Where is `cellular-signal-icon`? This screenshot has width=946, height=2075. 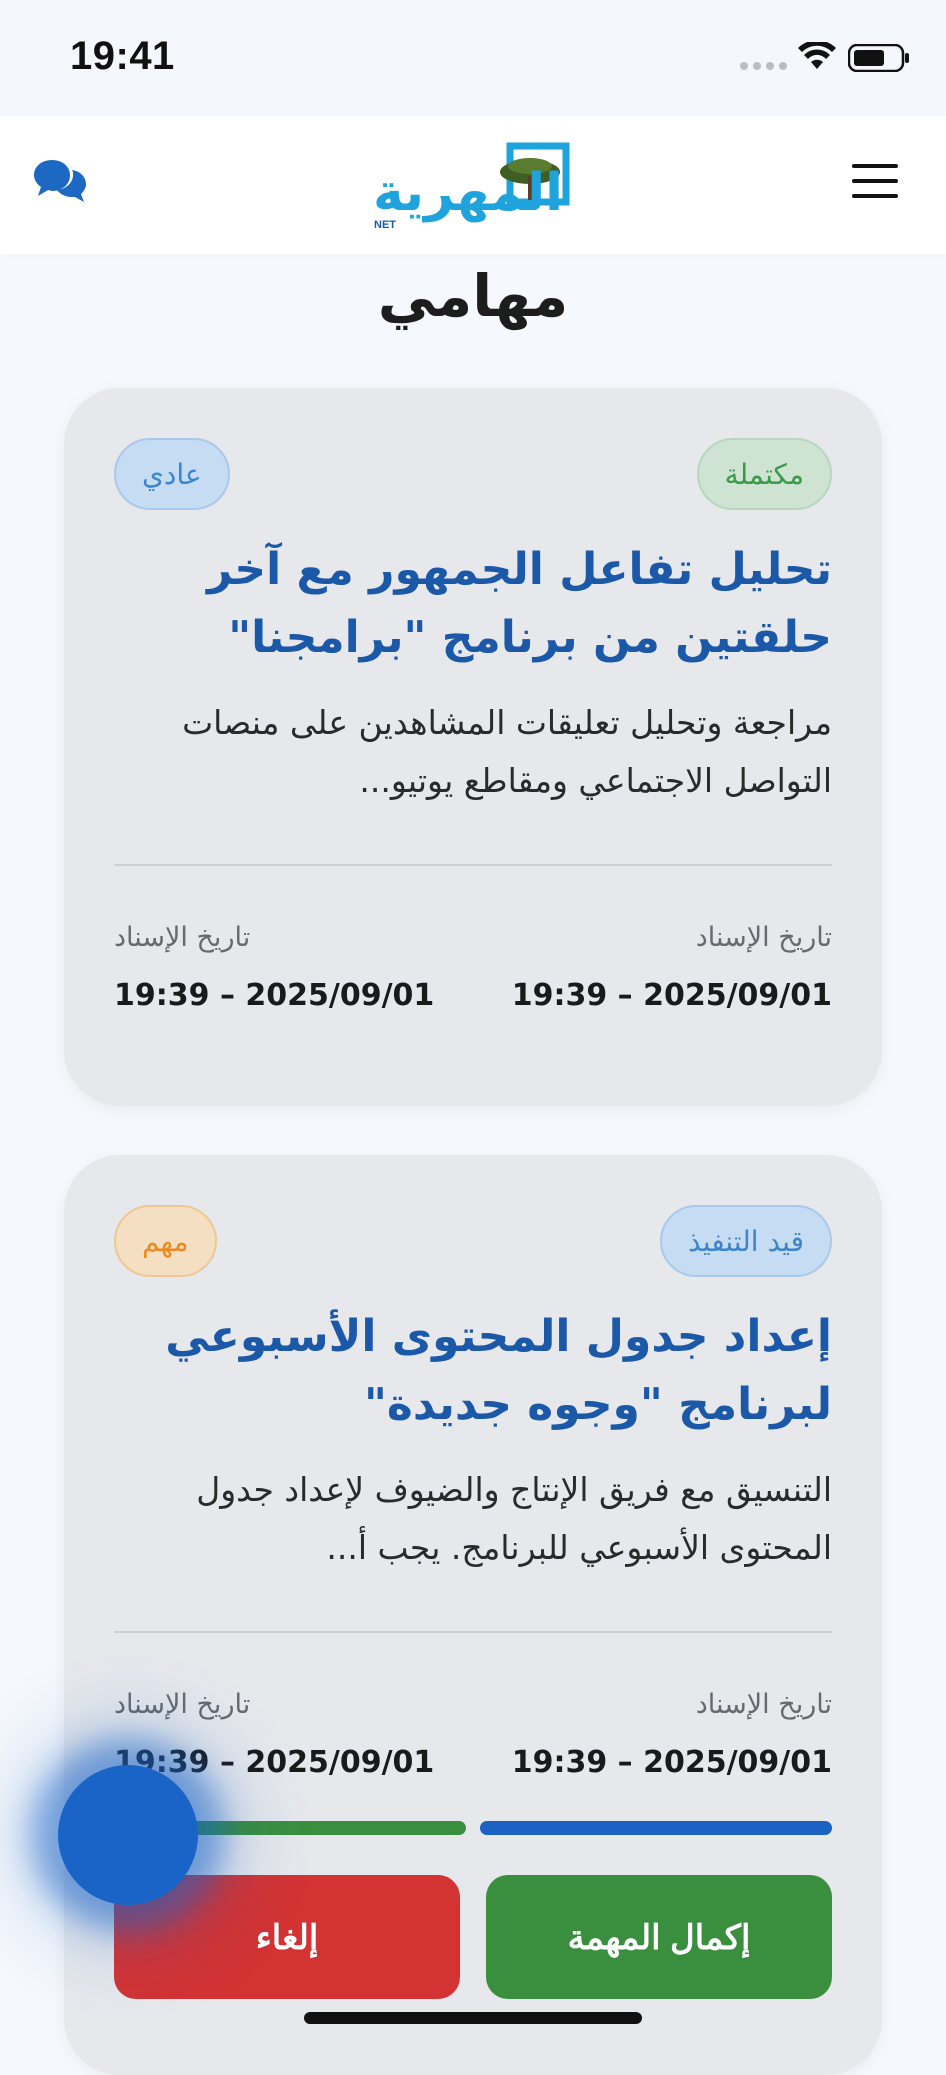
cellular-signal-icon is located at coordinates (763, 66).